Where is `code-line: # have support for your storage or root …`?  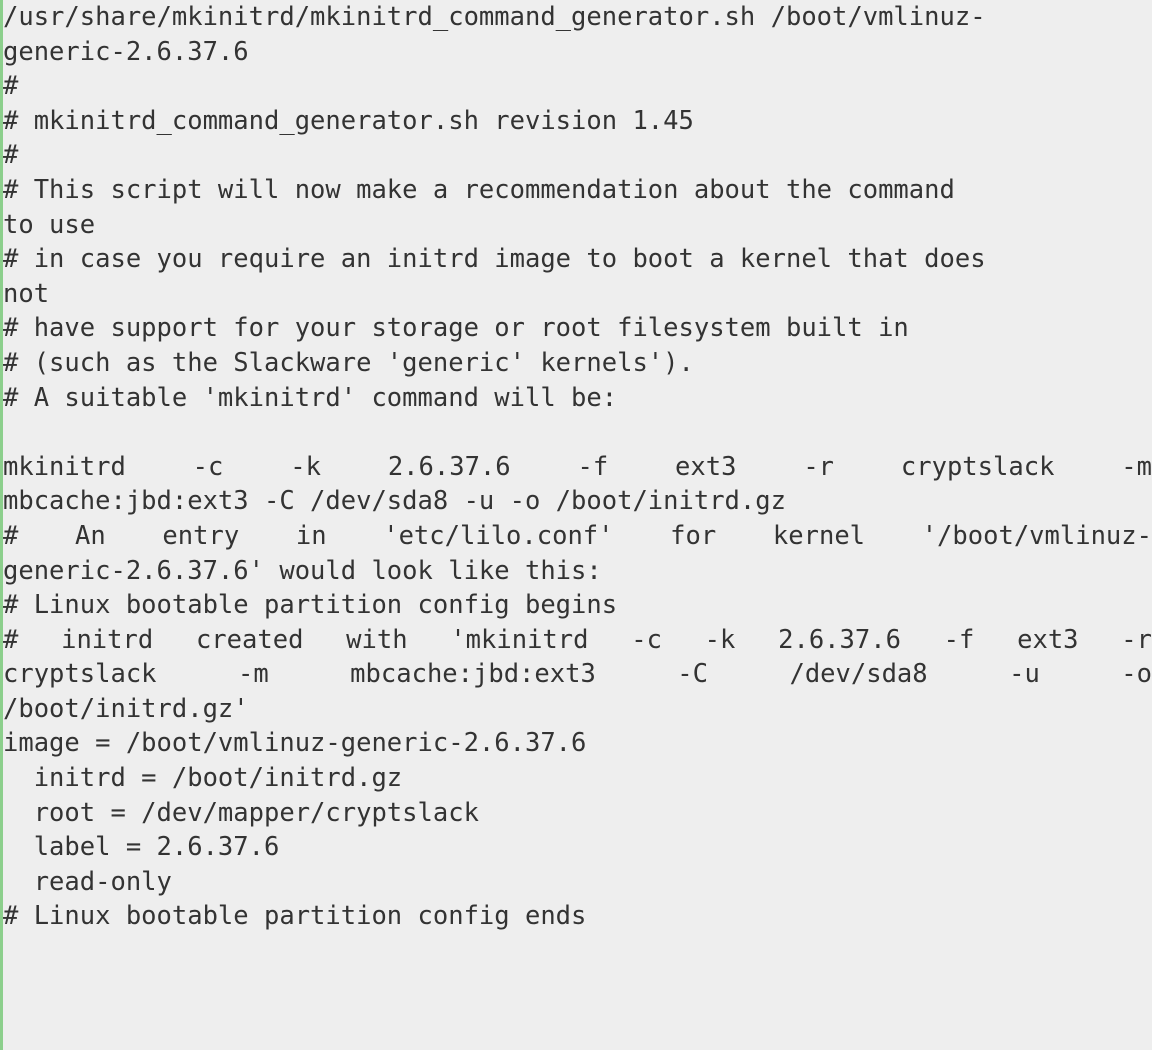 code-line: # have support for your storage or root … is located at coordinates (456, 328).